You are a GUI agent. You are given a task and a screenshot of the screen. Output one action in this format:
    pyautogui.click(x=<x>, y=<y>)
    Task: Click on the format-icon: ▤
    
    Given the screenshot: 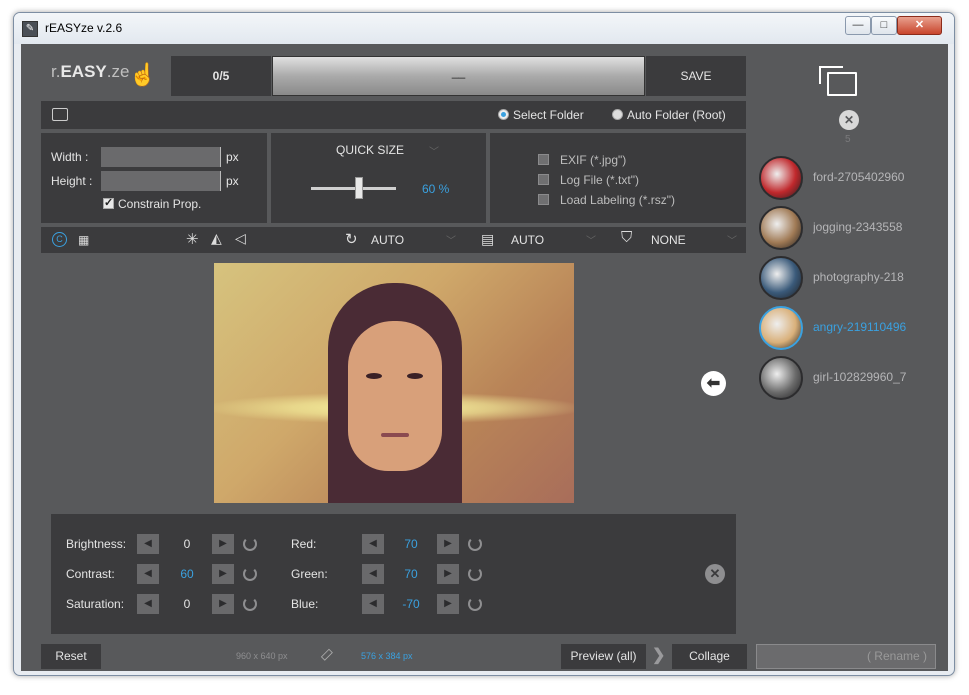 What is the action you would take?
    pyautogui.click(x=487, y=239)
    